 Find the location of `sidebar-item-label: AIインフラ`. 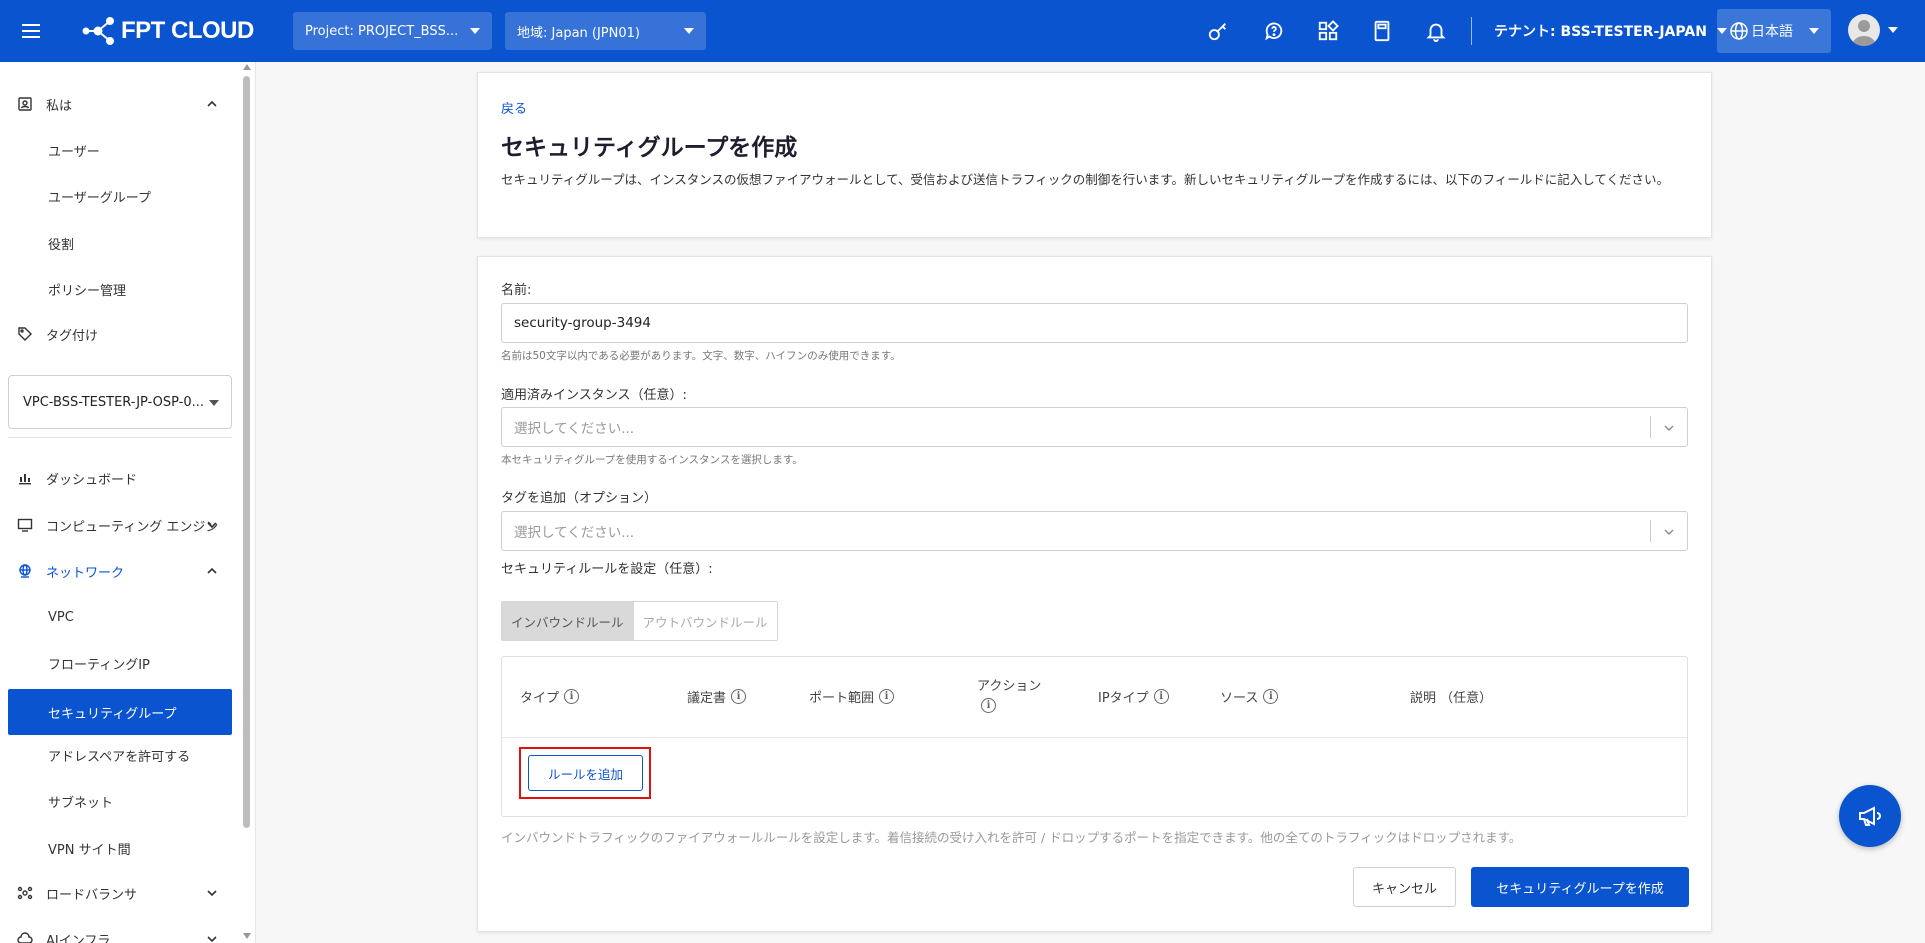

sidebar-item-label: AIインフラ is located at coordinates (78, 938).